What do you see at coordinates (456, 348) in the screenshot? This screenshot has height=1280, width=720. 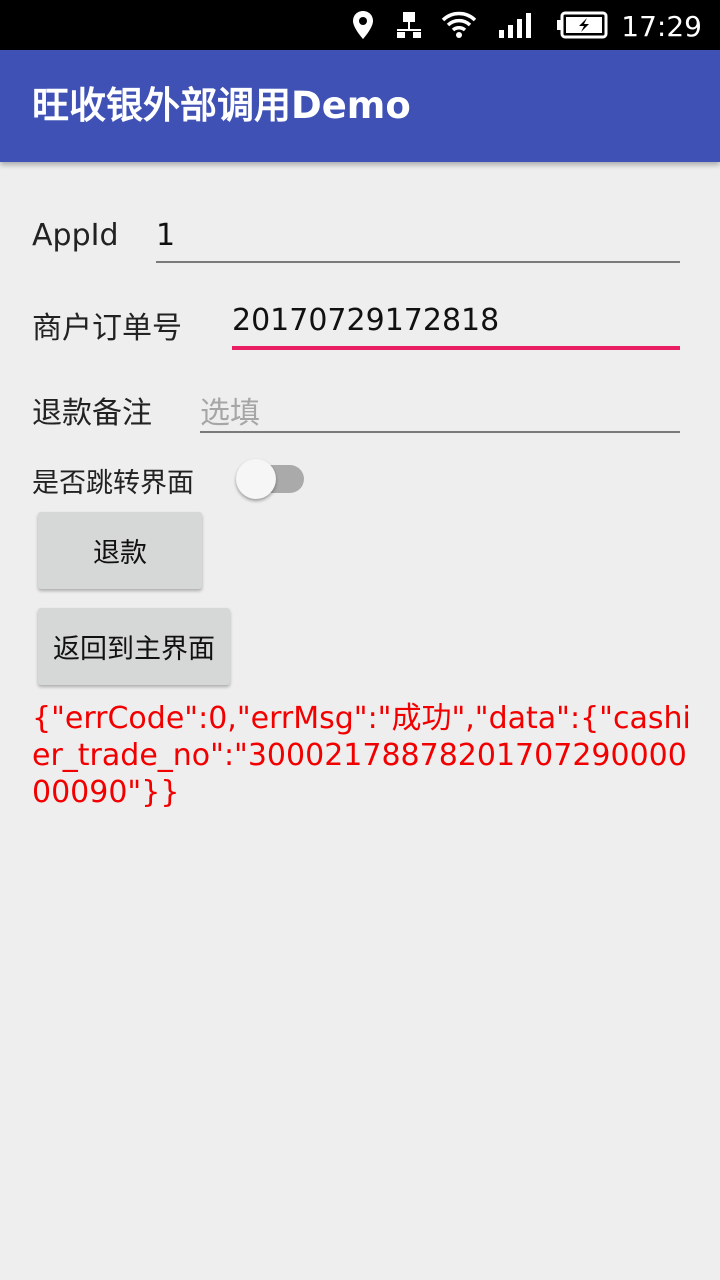 I see `order-no-underline` at bounding box center [456, 348].